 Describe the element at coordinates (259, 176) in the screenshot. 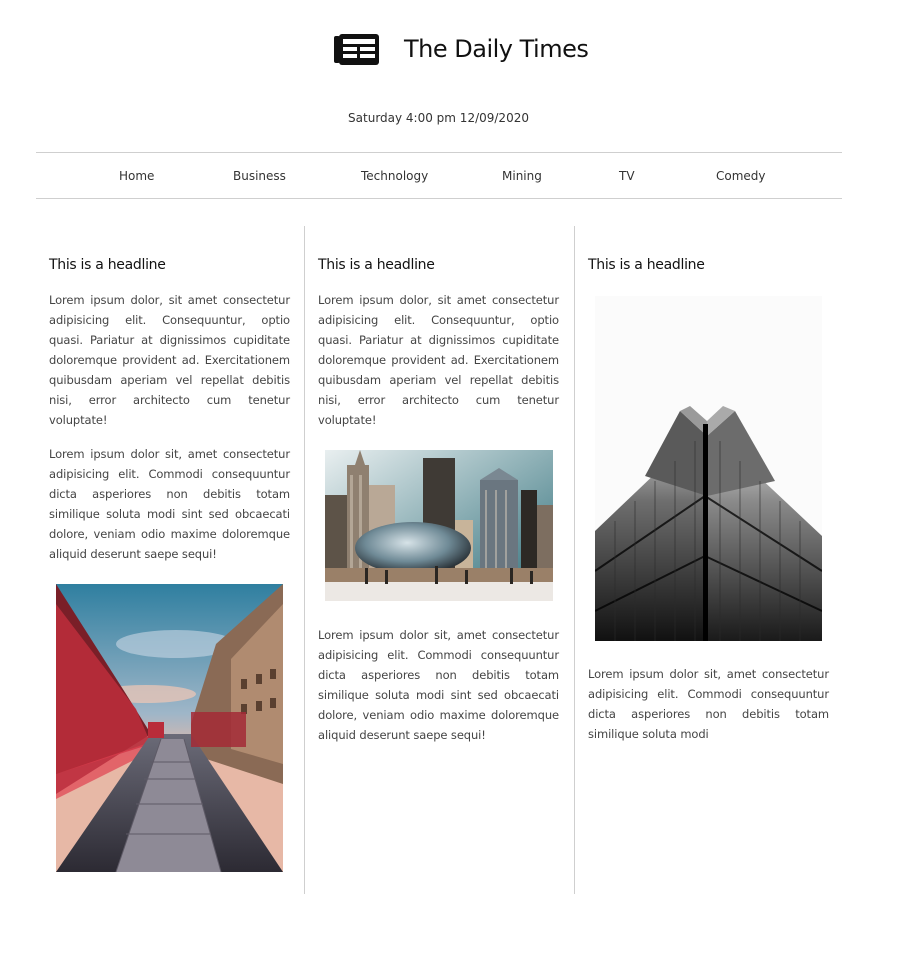

I see `nav-item-business: Business` at that location.